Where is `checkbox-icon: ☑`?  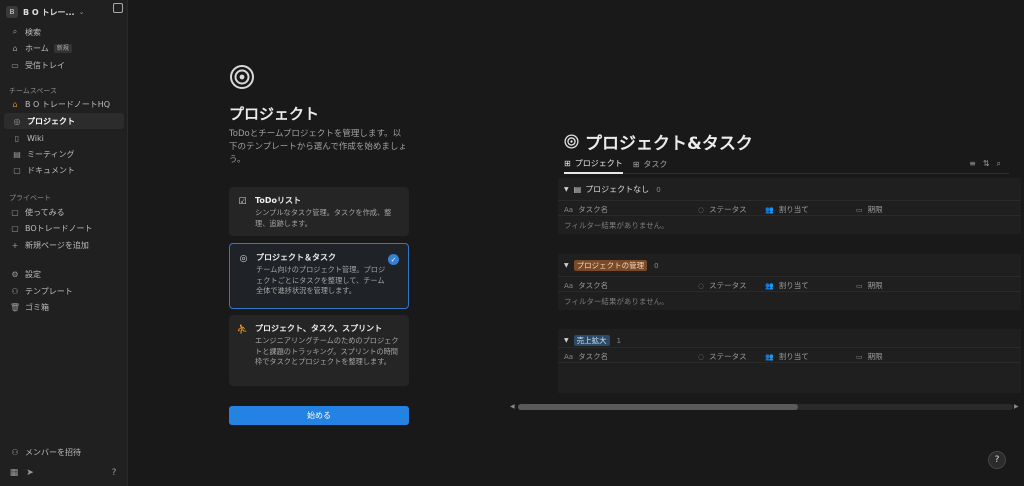 checkbox-icon: ☑ is located at coordinates (242, 201).